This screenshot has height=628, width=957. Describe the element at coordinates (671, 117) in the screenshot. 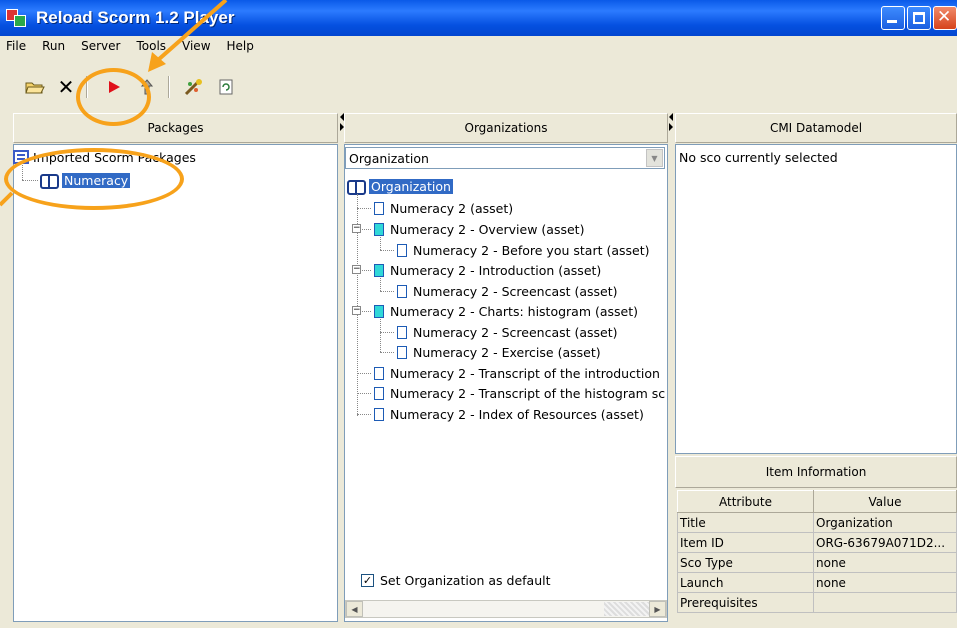

I see `splitter-left-arrow` at that location.